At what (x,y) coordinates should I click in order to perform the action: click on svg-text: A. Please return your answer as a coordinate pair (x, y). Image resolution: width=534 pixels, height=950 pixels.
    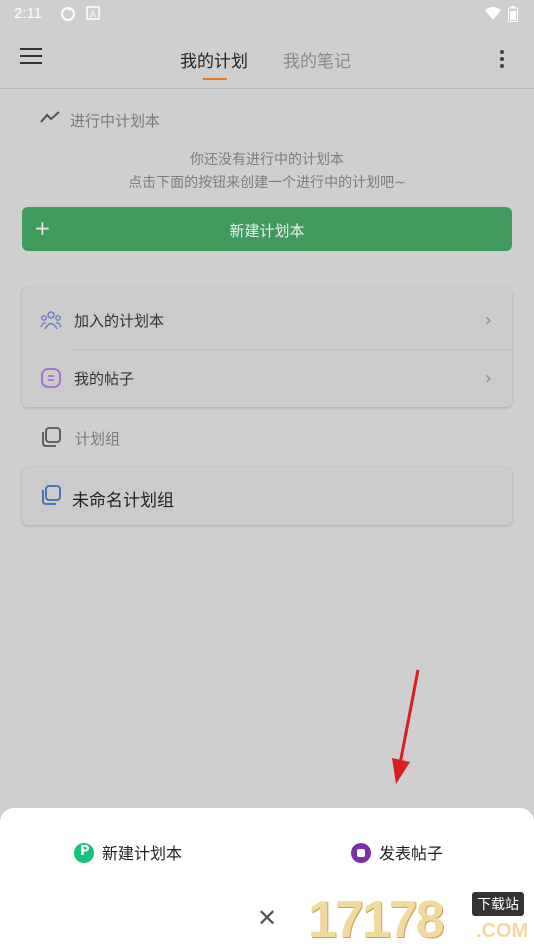
    Looking at the image, I should click on (93, 14).